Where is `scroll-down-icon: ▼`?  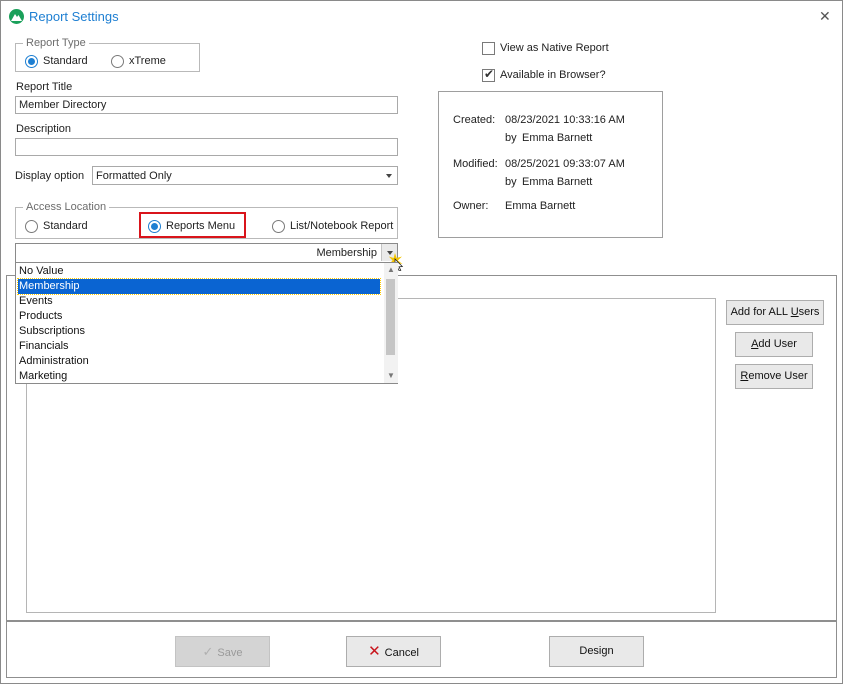
scroll-down-icon: ▼ is located at coordinates (391, 376).